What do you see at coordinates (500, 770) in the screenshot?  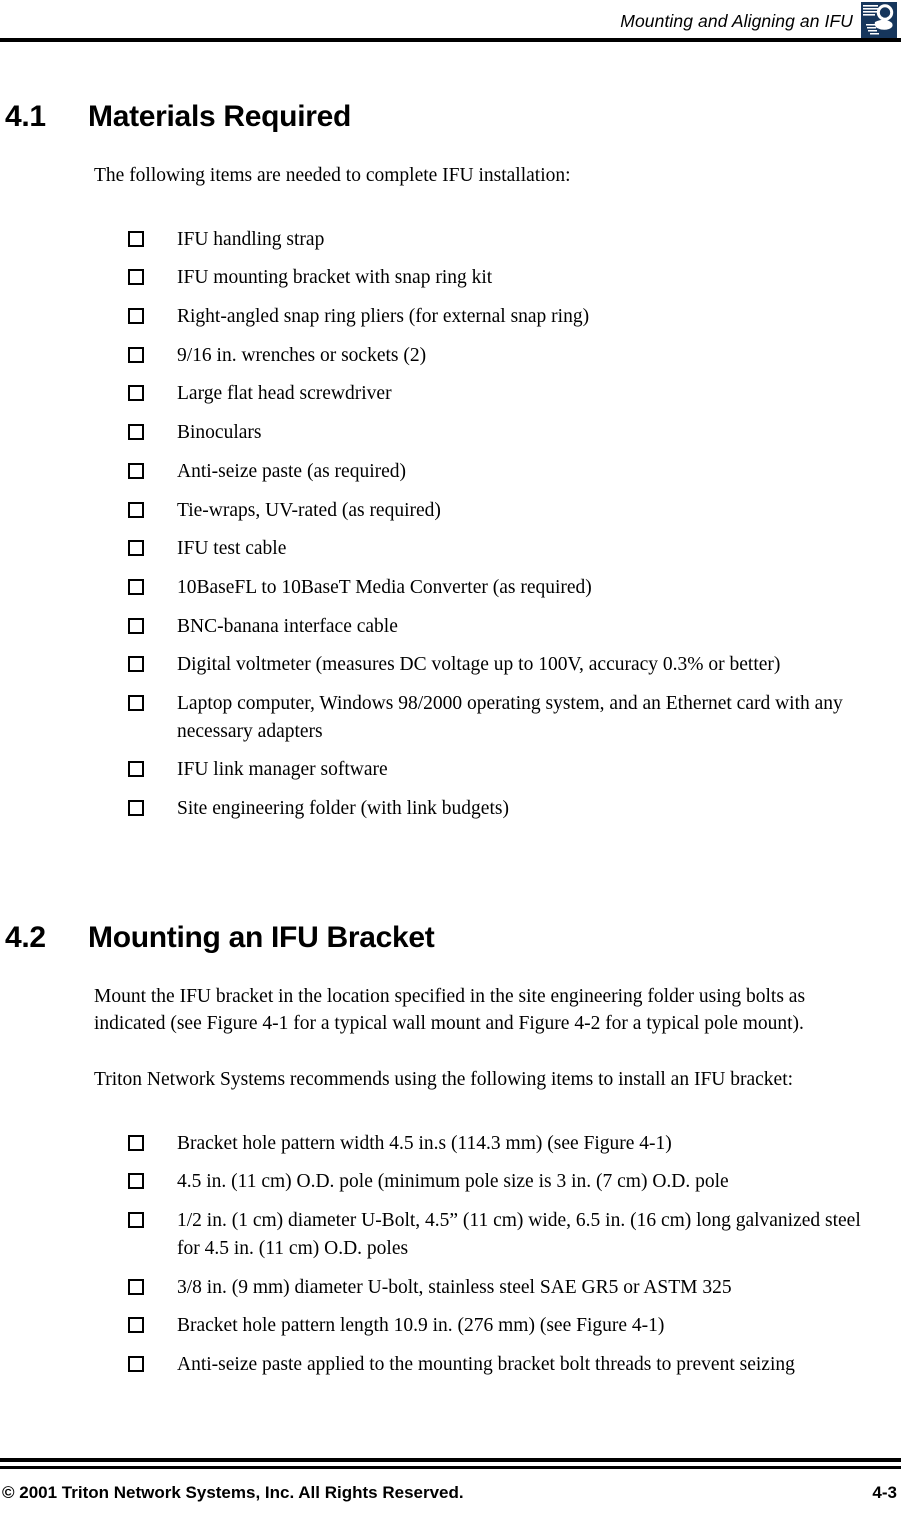 I see `list-item: IFU link manager software` at bounding box center [500, 770].